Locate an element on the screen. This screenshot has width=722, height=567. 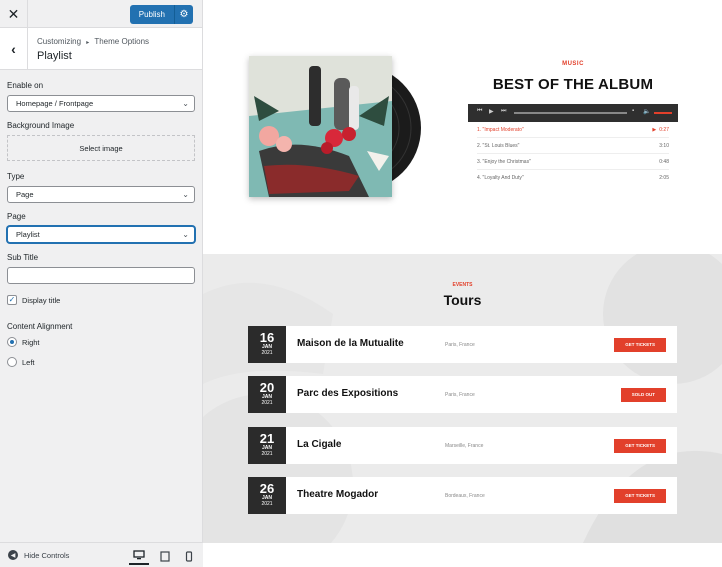
tablet-icon is located at coordinates (165, 556).